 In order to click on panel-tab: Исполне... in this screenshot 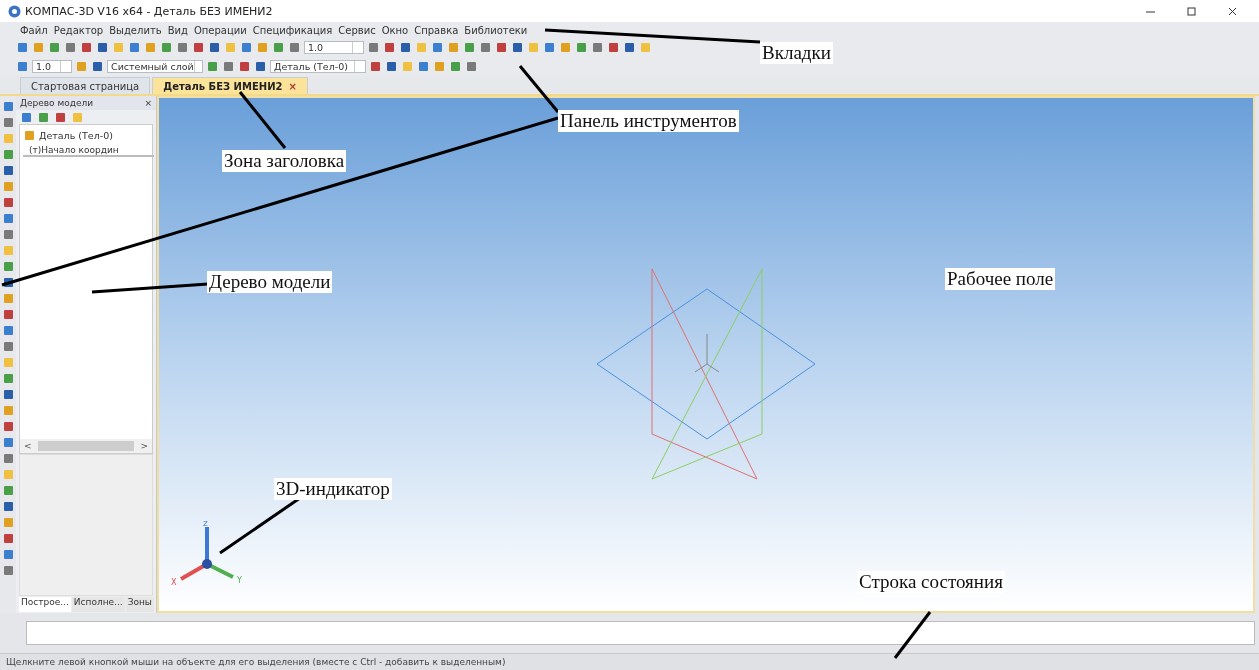, I will do `click(98, 604)`.